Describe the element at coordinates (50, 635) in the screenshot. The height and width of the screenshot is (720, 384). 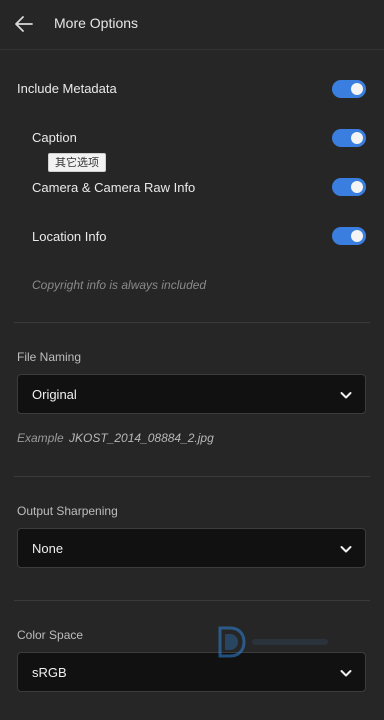
I see `color-space-label: Color Space` at that location.